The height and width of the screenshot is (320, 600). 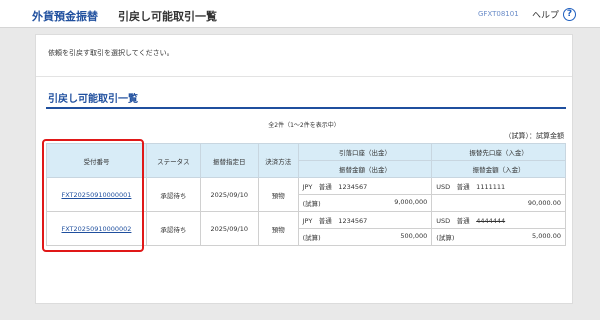 I want to click on brand-title: 外貨預金振替, so click(x=65, y=16).